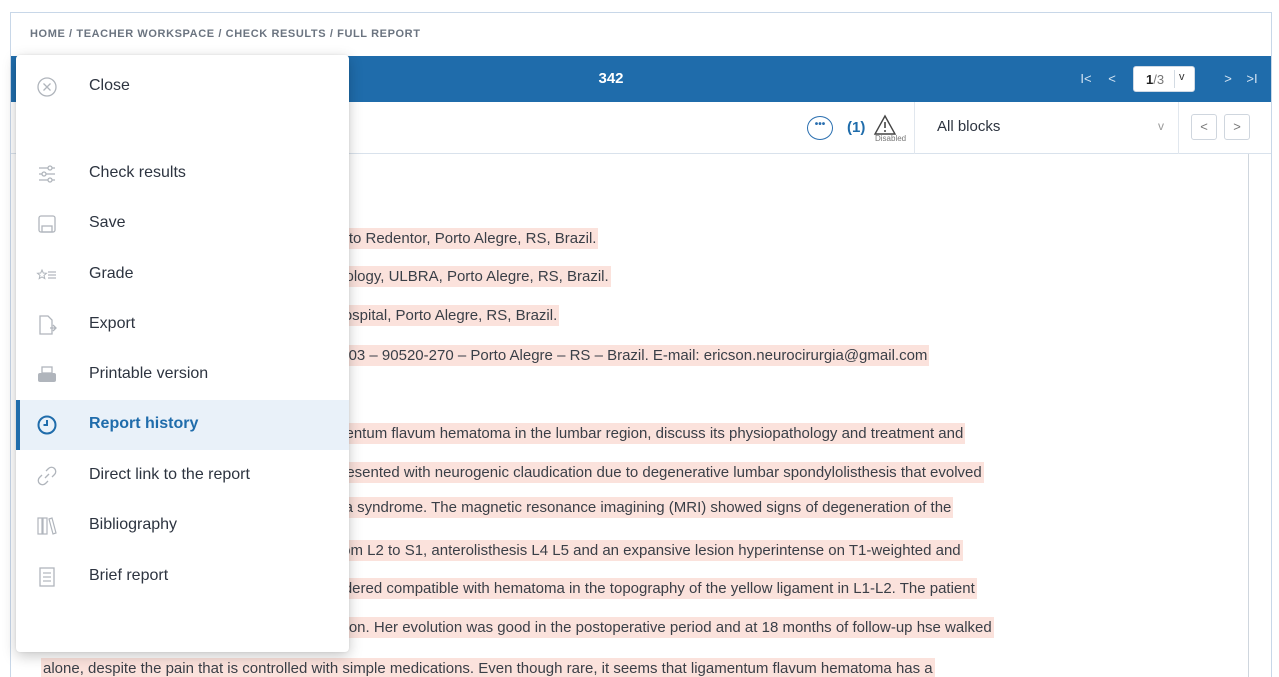 This screenshot has width=1279, height=677. I want to click on menu-item-check-results: Check results, so click(182, 174).